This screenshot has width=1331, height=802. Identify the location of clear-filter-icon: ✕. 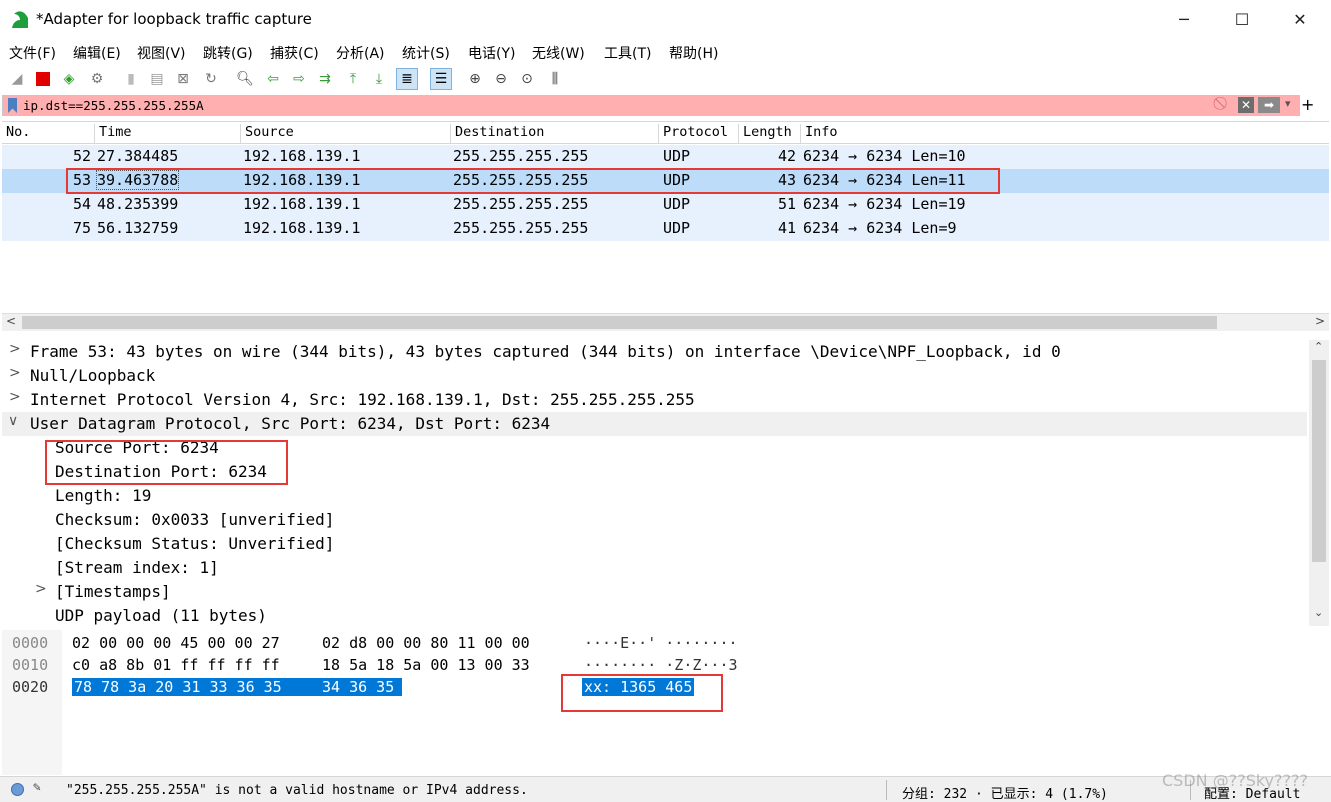
(1246, 105).